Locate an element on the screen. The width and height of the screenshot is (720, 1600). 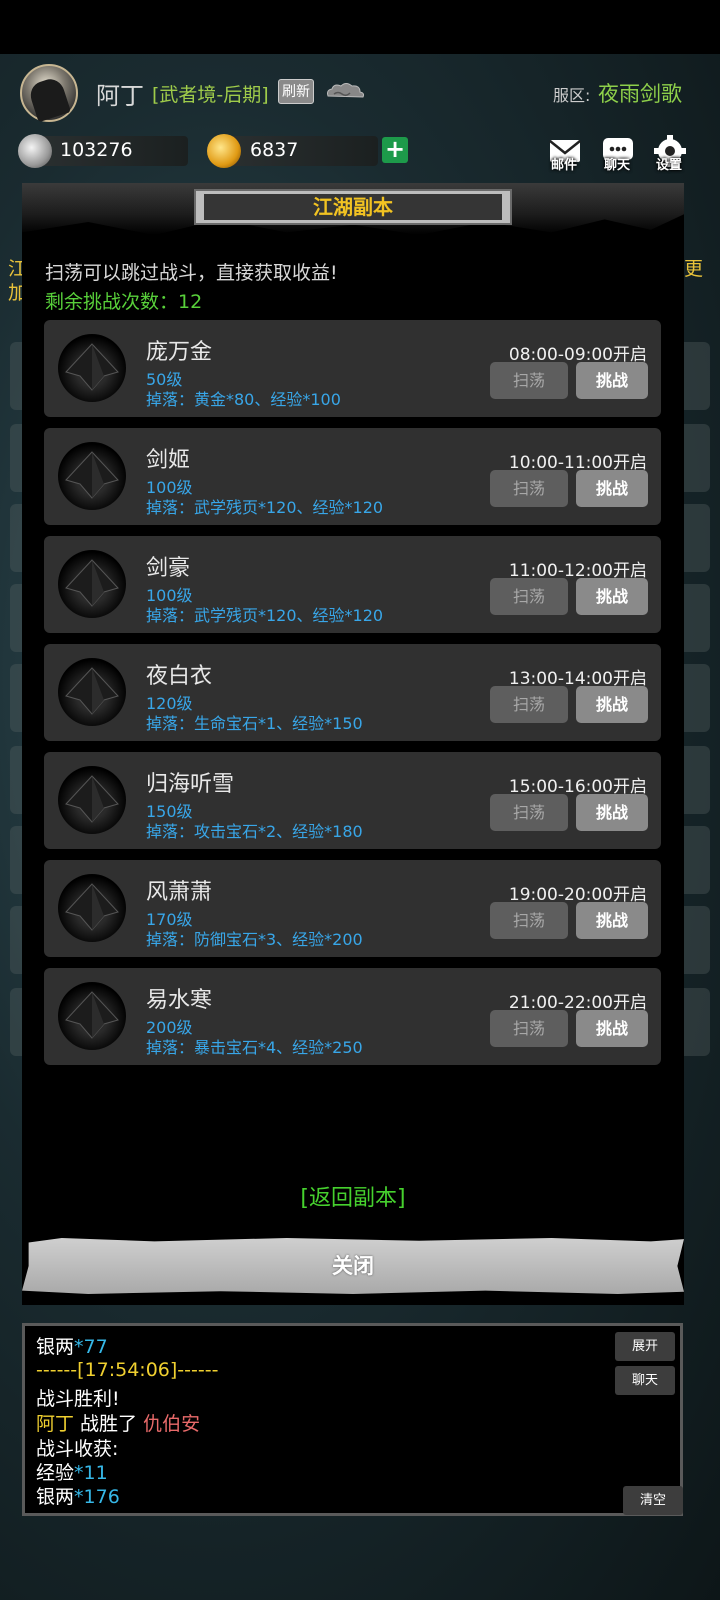
silver-amount: 103276 is located at coordinates (96, 150).